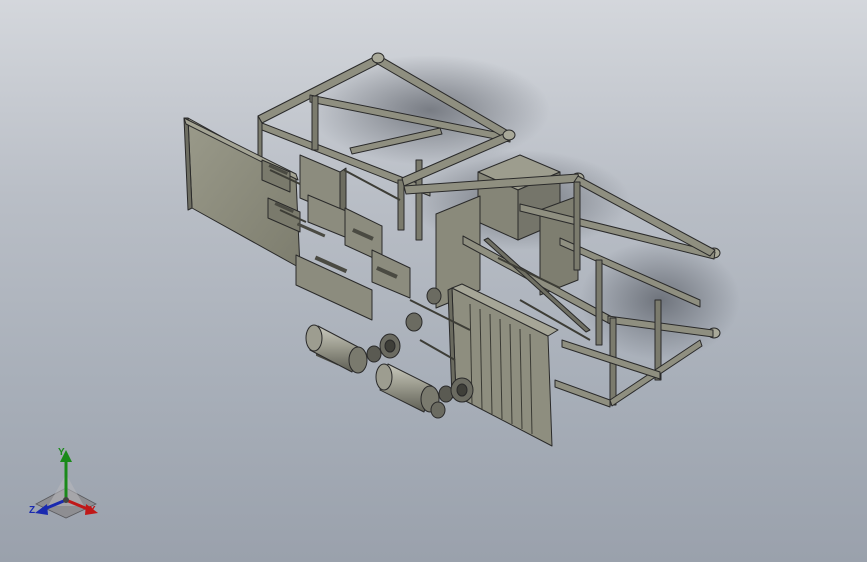 Image resolution: width=867 pixels, height=562 pixels. I want to click on y-axis-label: Y, so click(61, 452).